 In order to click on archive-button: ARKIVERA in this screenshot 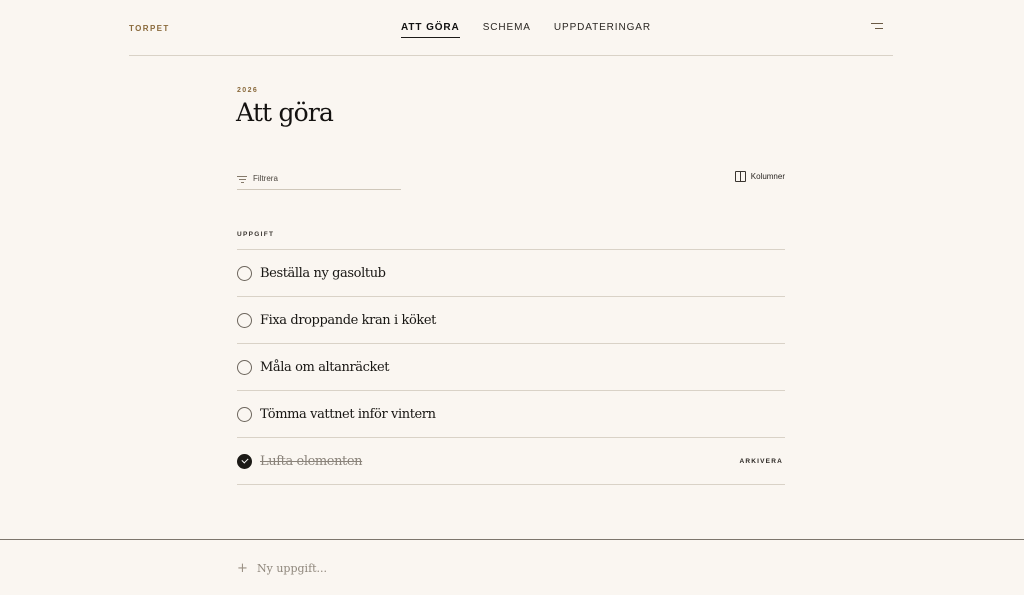, I will do `click(761, 461)`.